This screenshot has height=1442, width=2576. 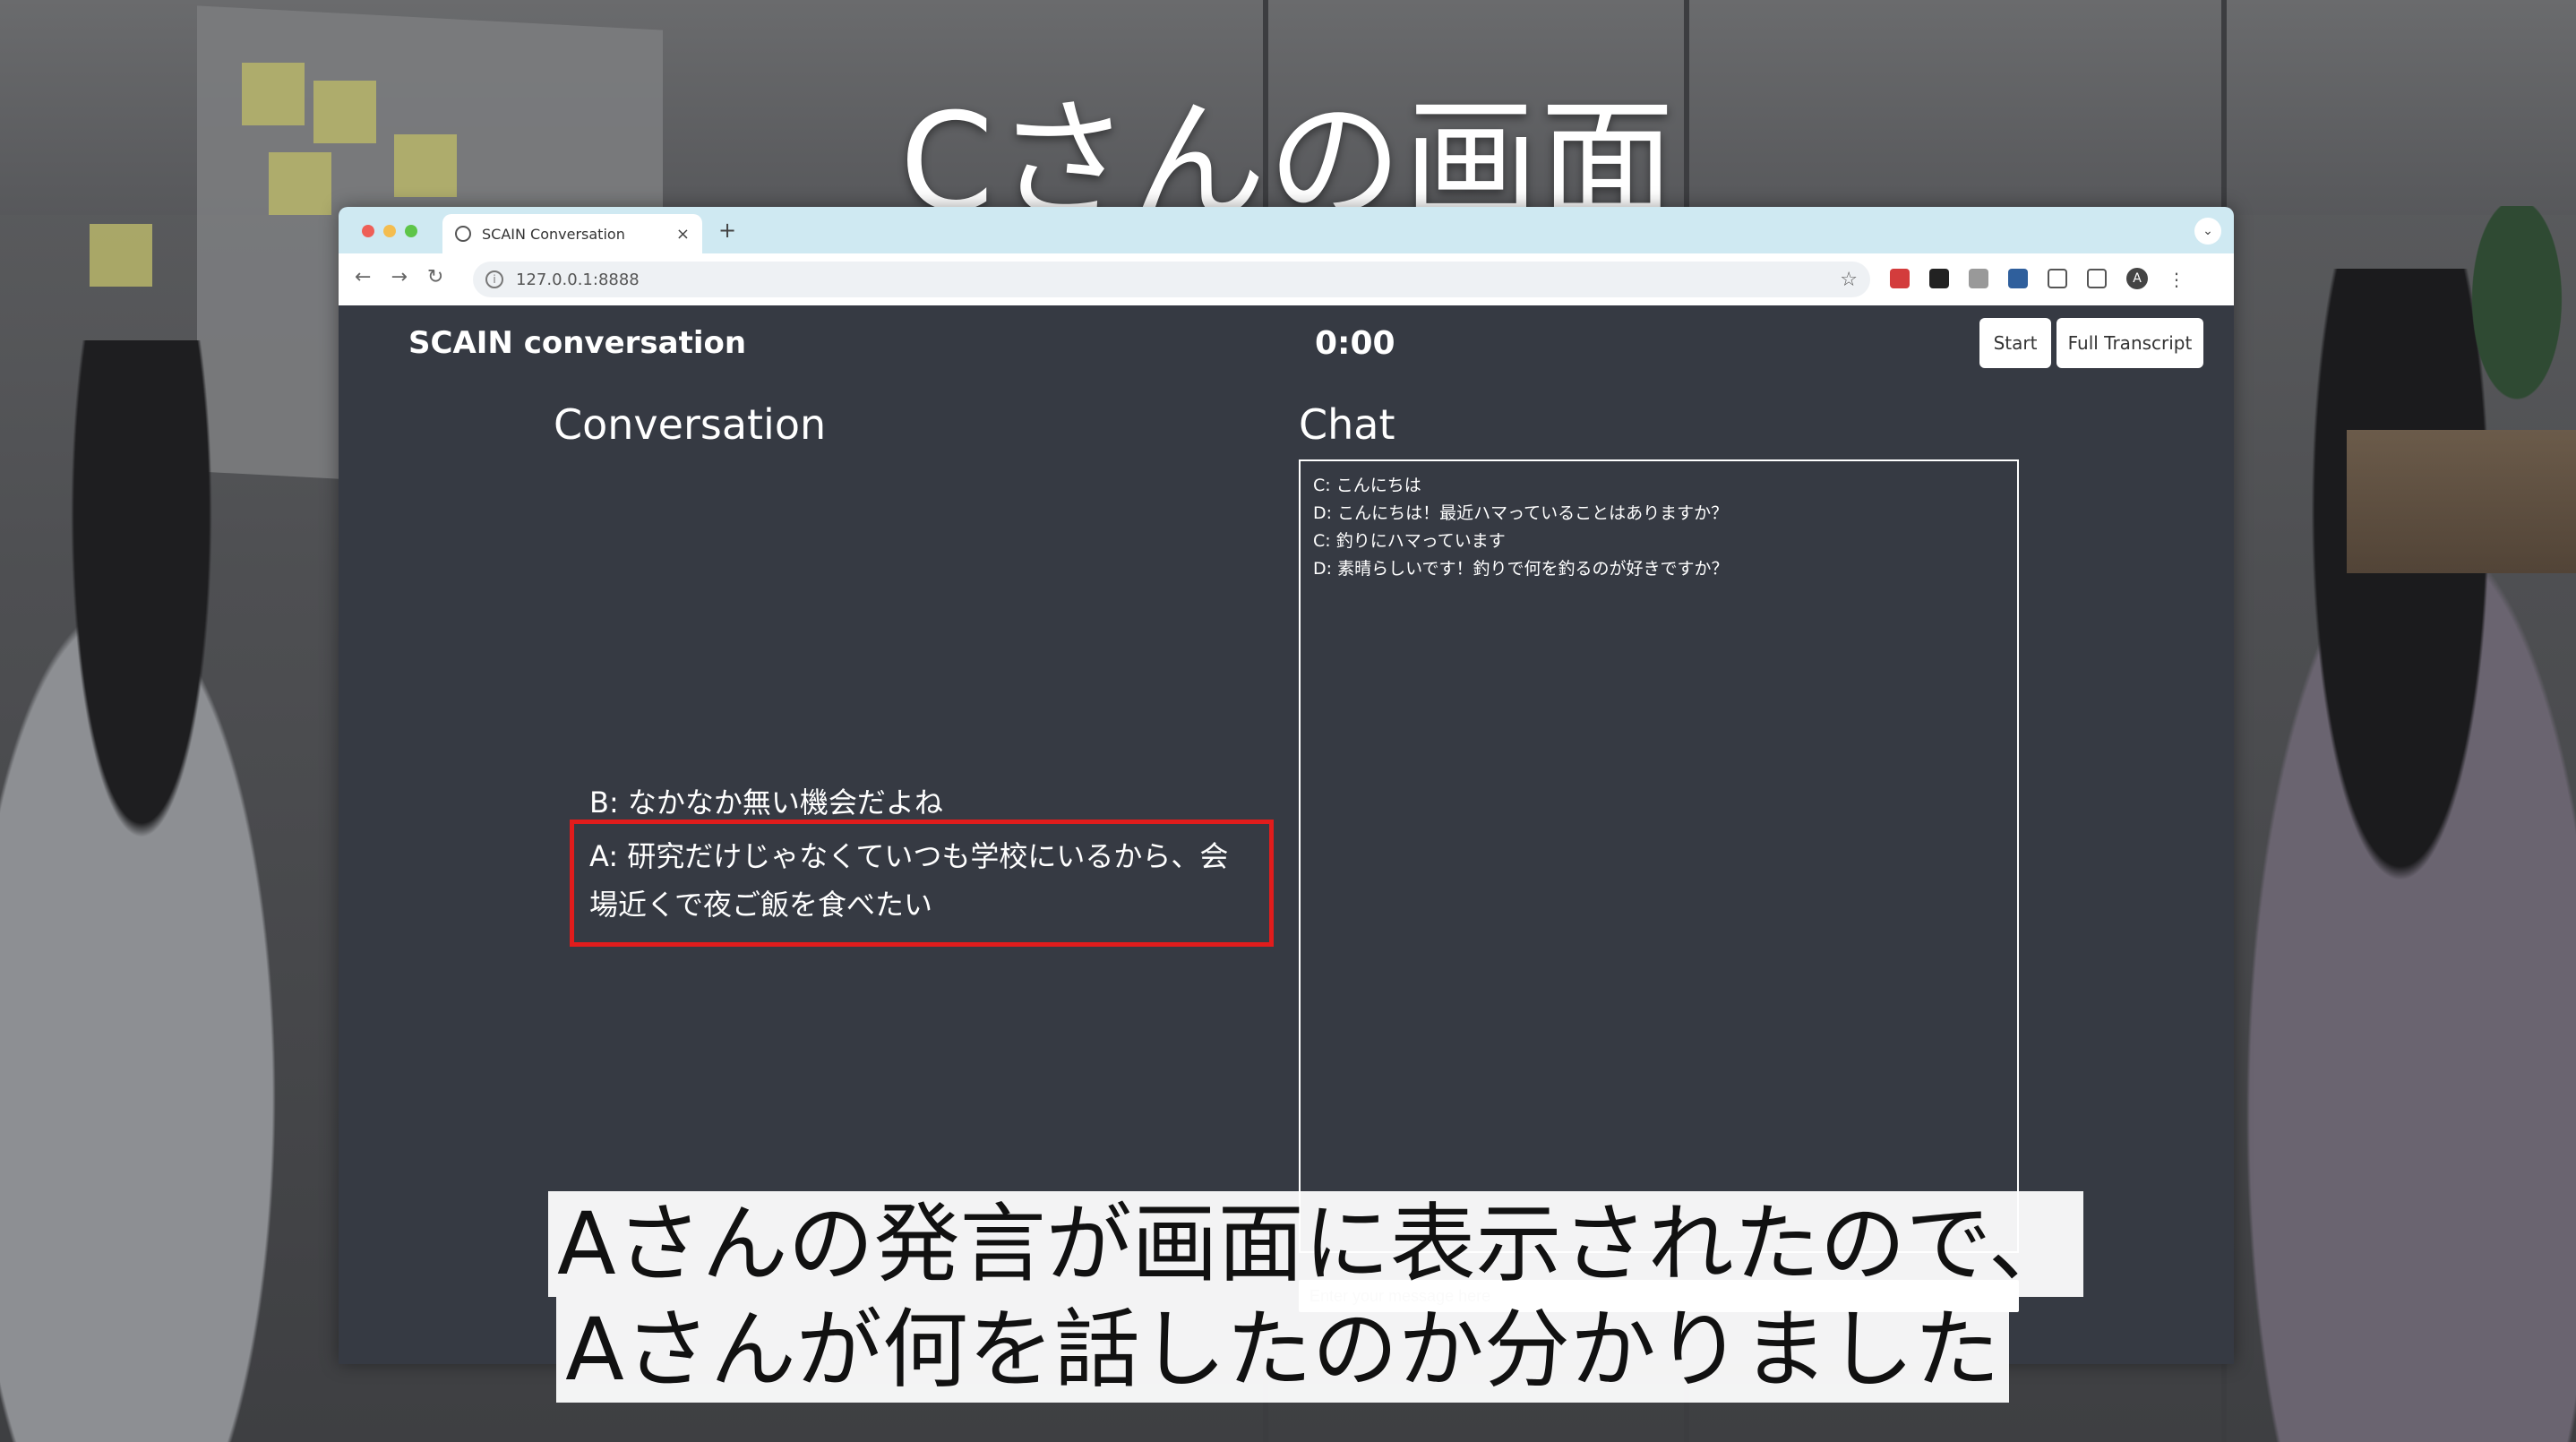 I want to click on video-subtitle: Aさんの発言が画面に表示されたので、 Aさんが何を話したのか分かりました, so click(x=1315, y=1297).